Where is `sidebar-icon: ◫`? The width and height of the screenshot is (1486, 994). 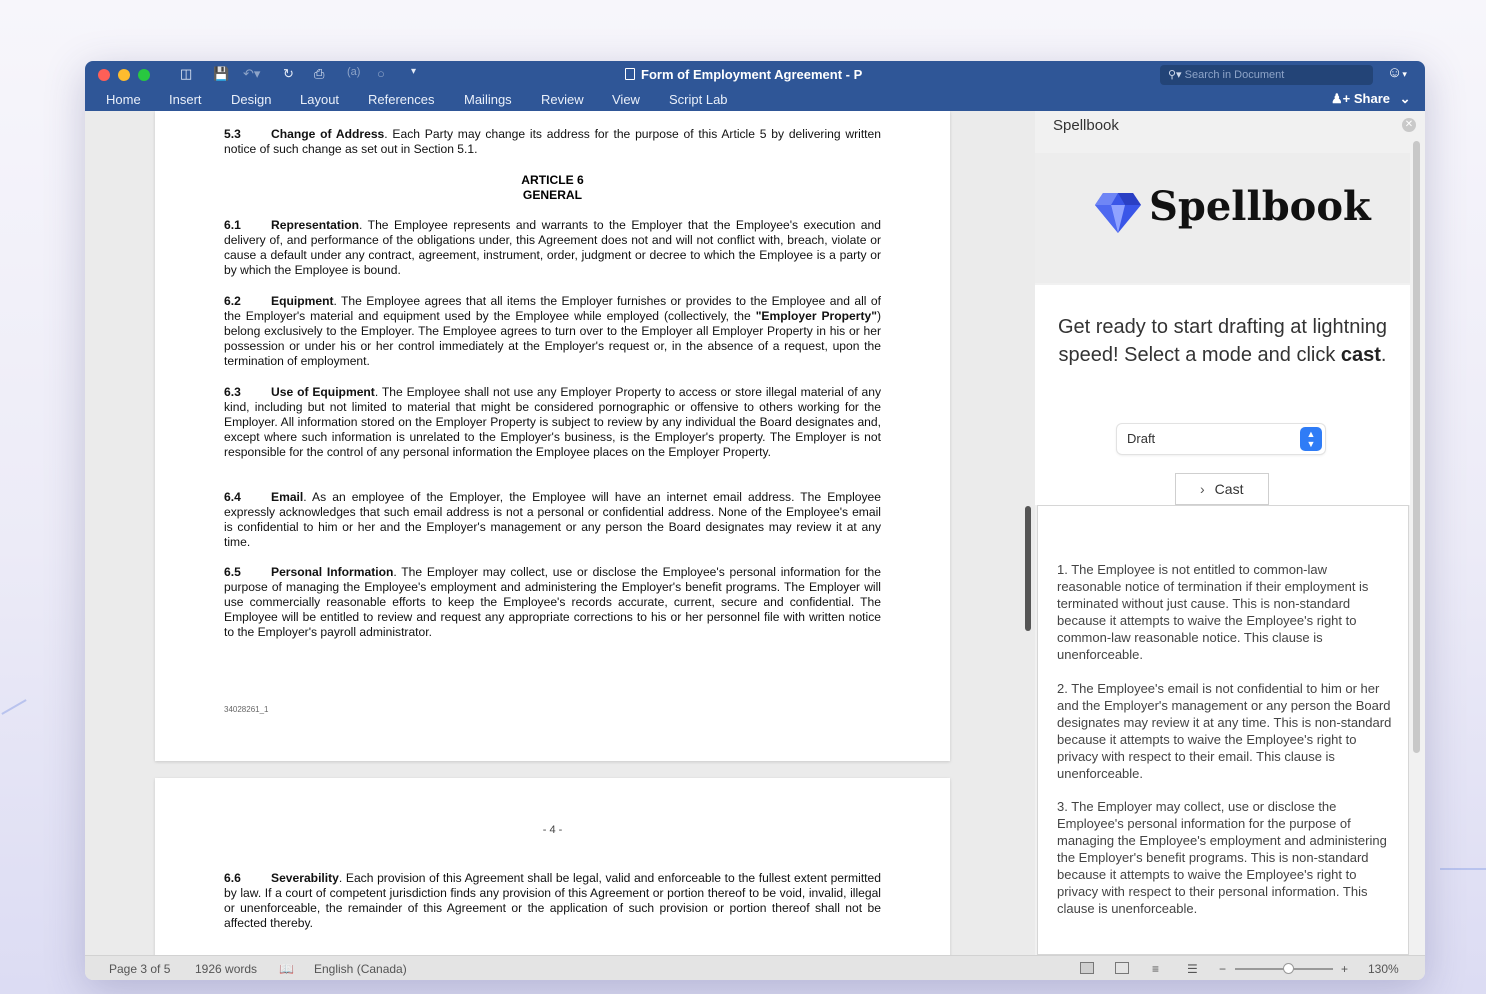
sidebar-icon: ◫ is located at coordinates (186, 74).